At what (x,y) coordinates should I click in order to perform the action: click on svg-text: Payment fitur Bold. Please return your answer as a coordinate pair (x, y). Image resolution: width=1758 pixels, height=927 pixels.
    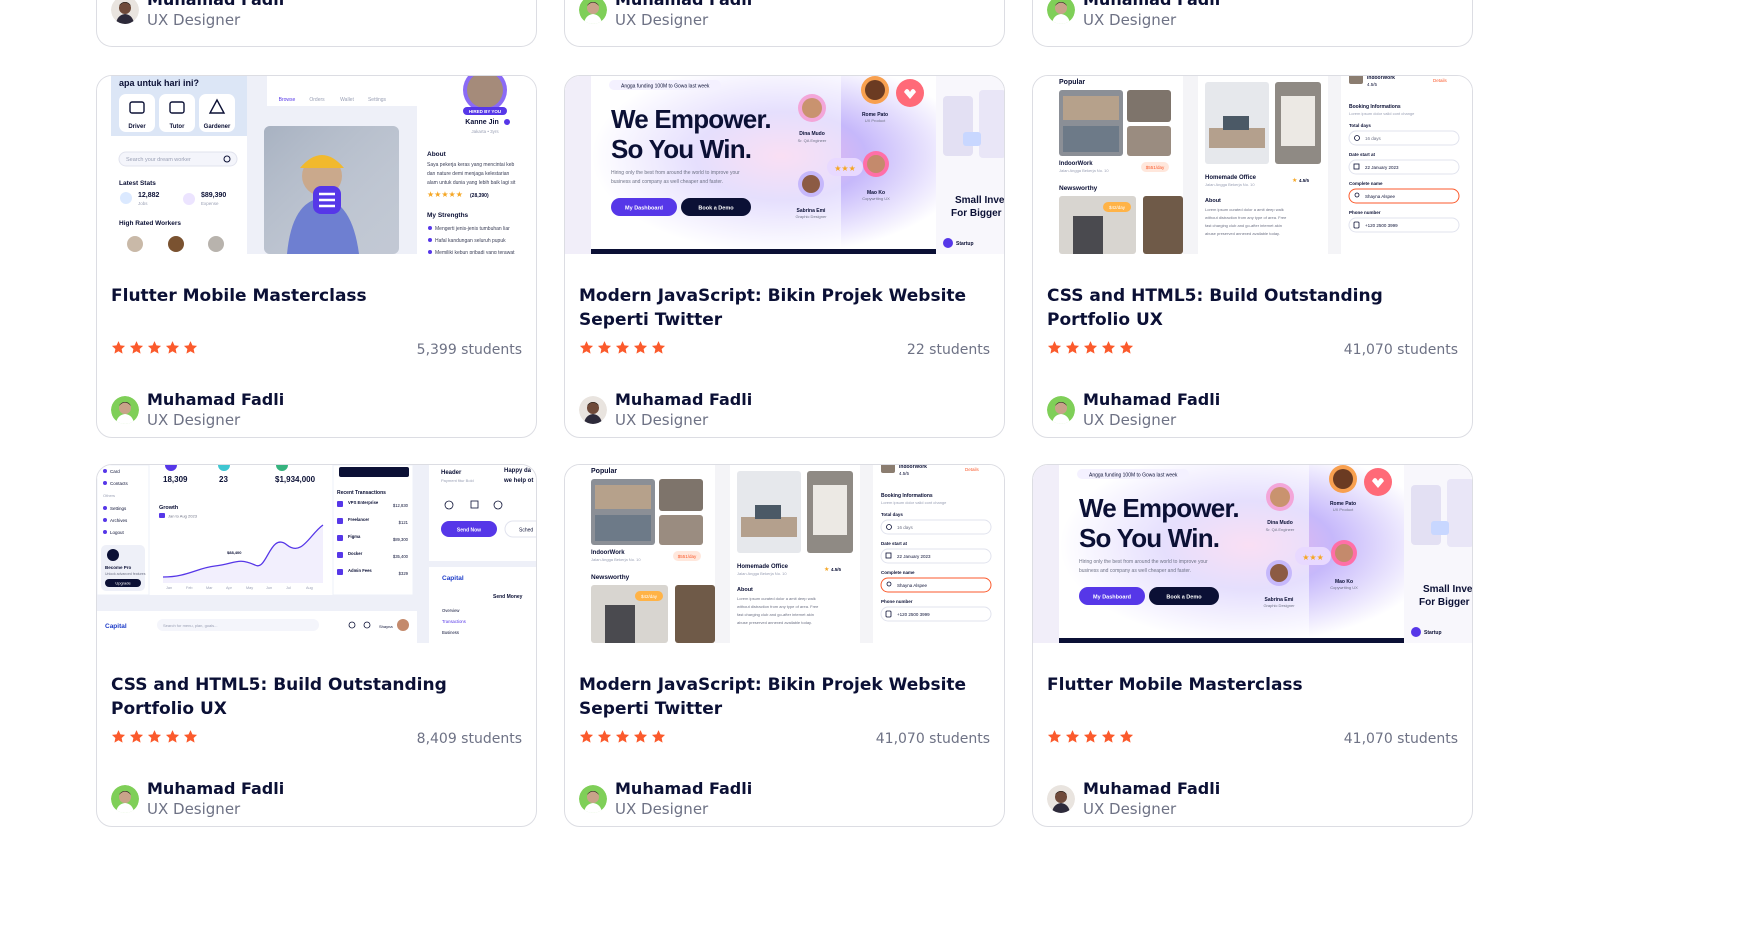
    Looking at the image, I should click on (457, 480).